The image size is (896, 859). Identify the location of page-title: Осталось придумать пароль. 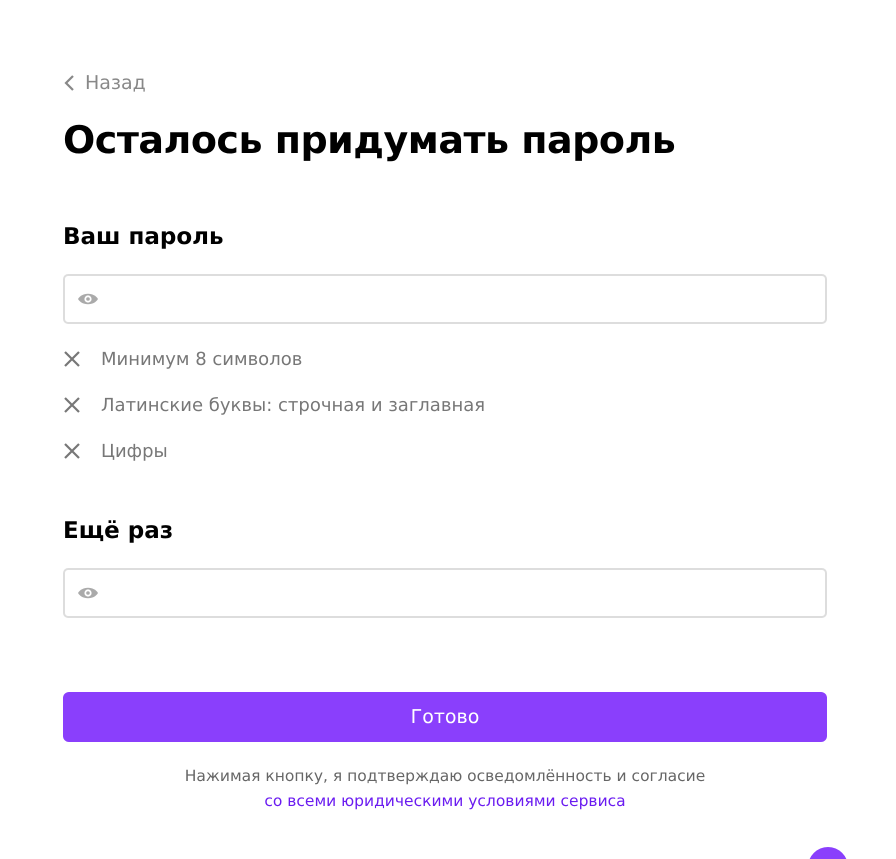
(369, 140).